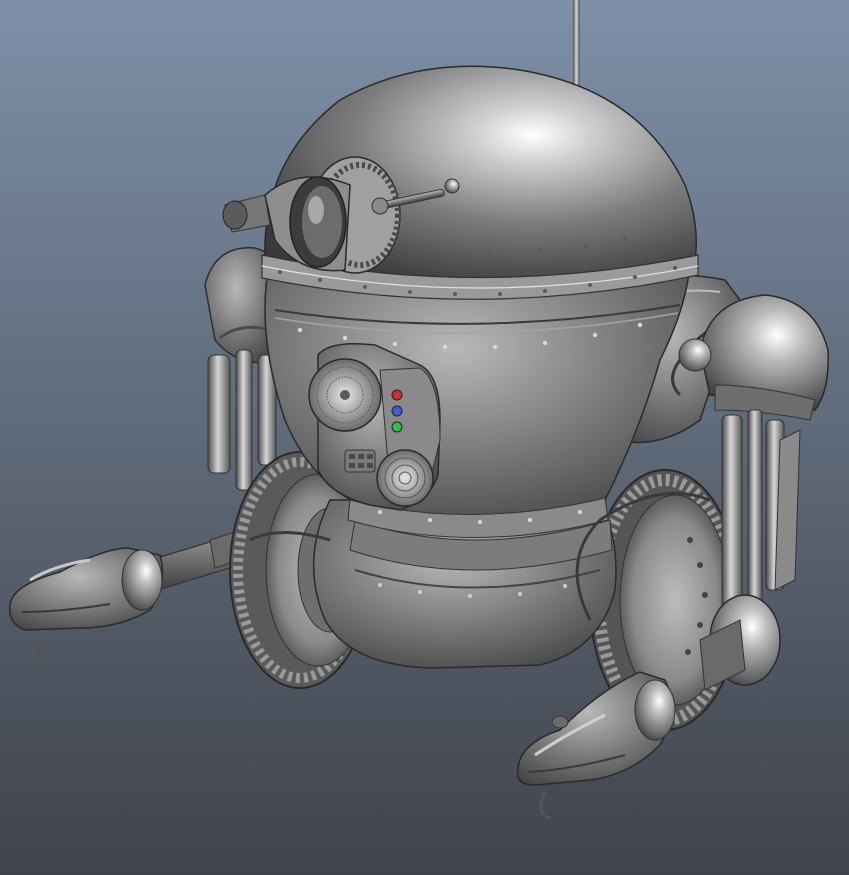  What do you see at coordinates (397, 427) in the screenshot?
I see `green-light` at bounding box center [397, 427].